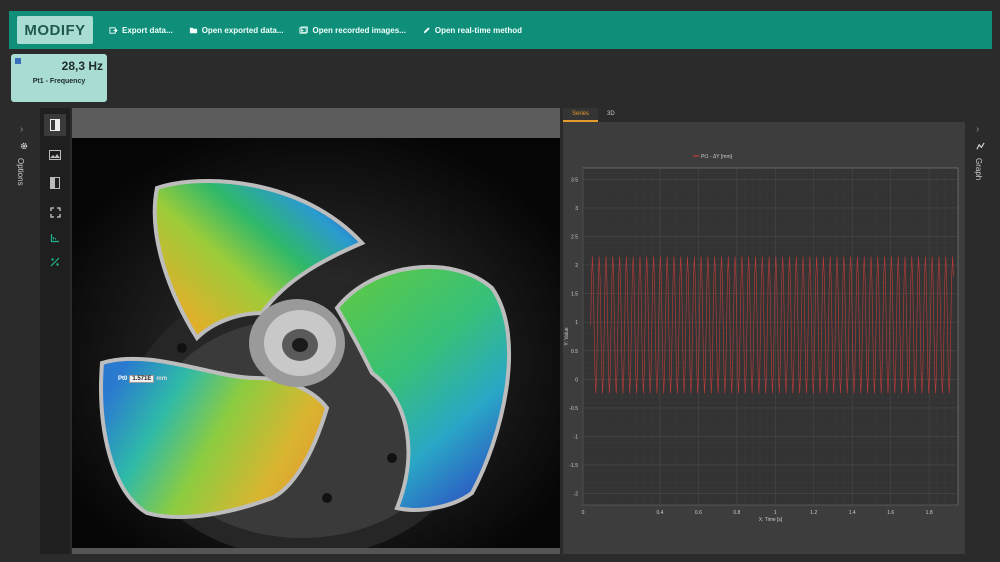 This screenshot has width=1000, height=562. What do you see at coordinates (576, 380) in the screenshot?
I see `y-tick-label: 0` at bounding box center [576, 380].